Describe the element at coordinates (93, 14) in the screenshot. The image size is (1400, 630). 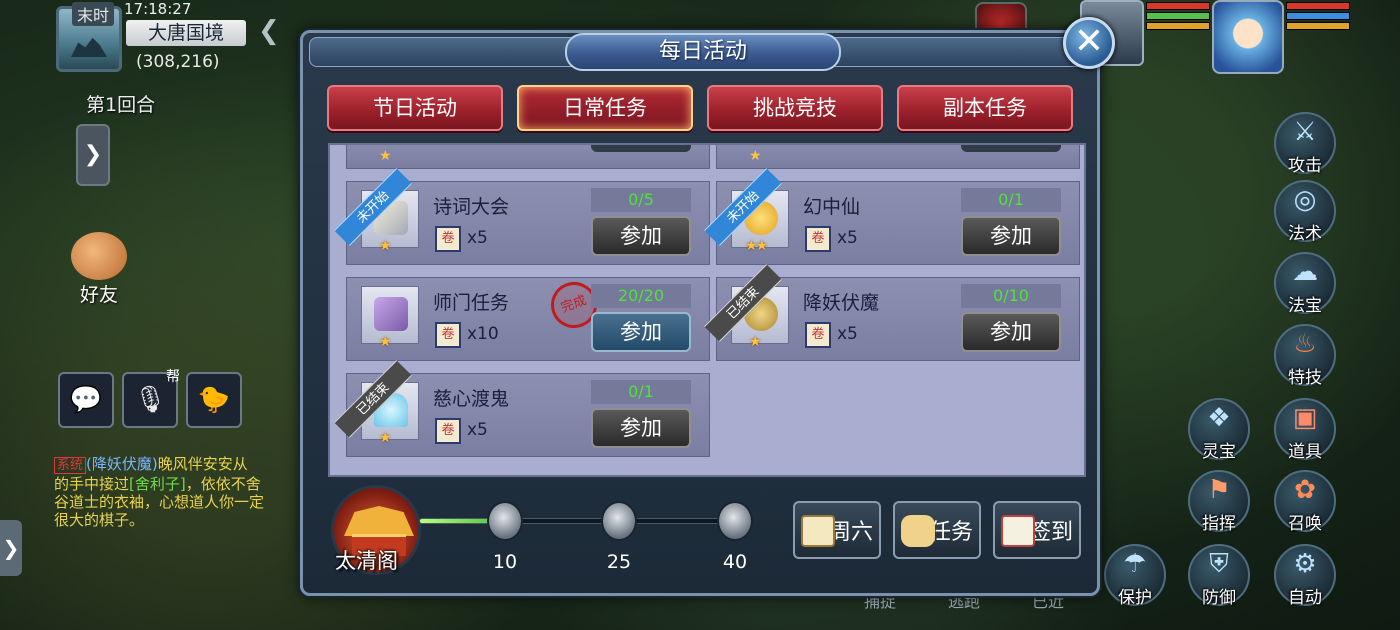
I see `time-period-label: 末时` at that location.